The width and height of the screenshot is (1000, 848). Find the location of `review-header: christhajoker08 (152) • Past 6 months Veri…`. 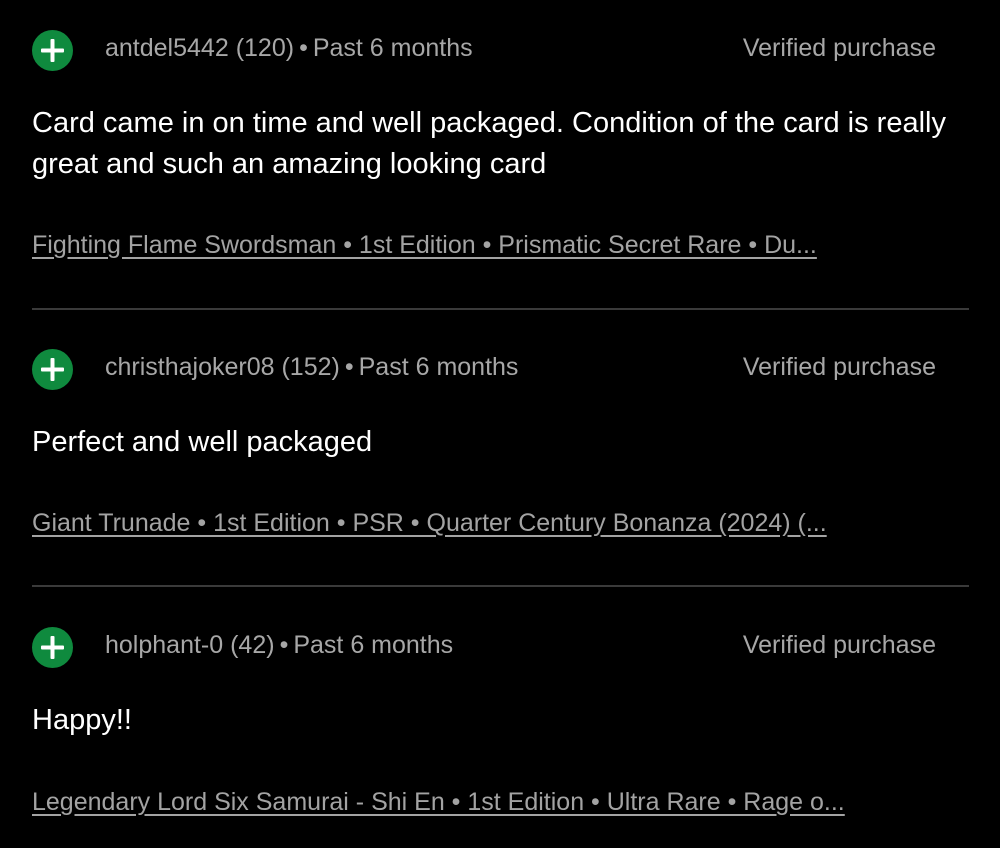

review-header: christhajoker08 (152) • Past 6 months Veri… is located at coordinates (484, 367).